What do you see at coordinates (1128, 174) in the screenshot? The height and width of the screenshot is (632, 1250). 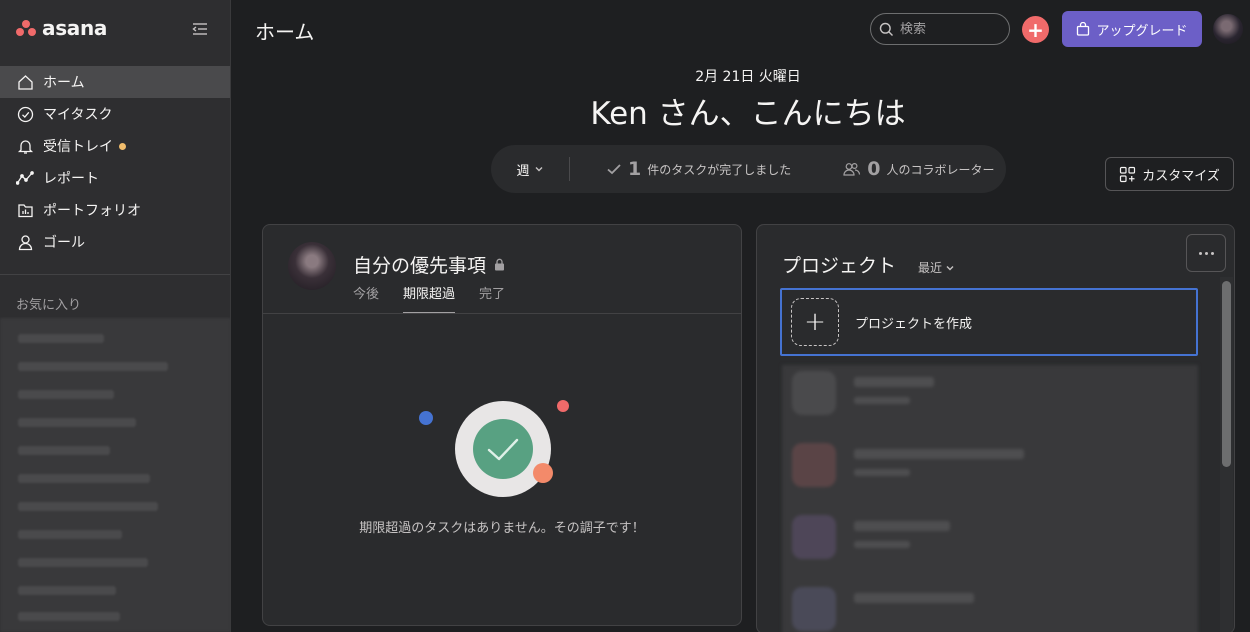 I see `widgets-icon` at bounding box center [1128, 174].